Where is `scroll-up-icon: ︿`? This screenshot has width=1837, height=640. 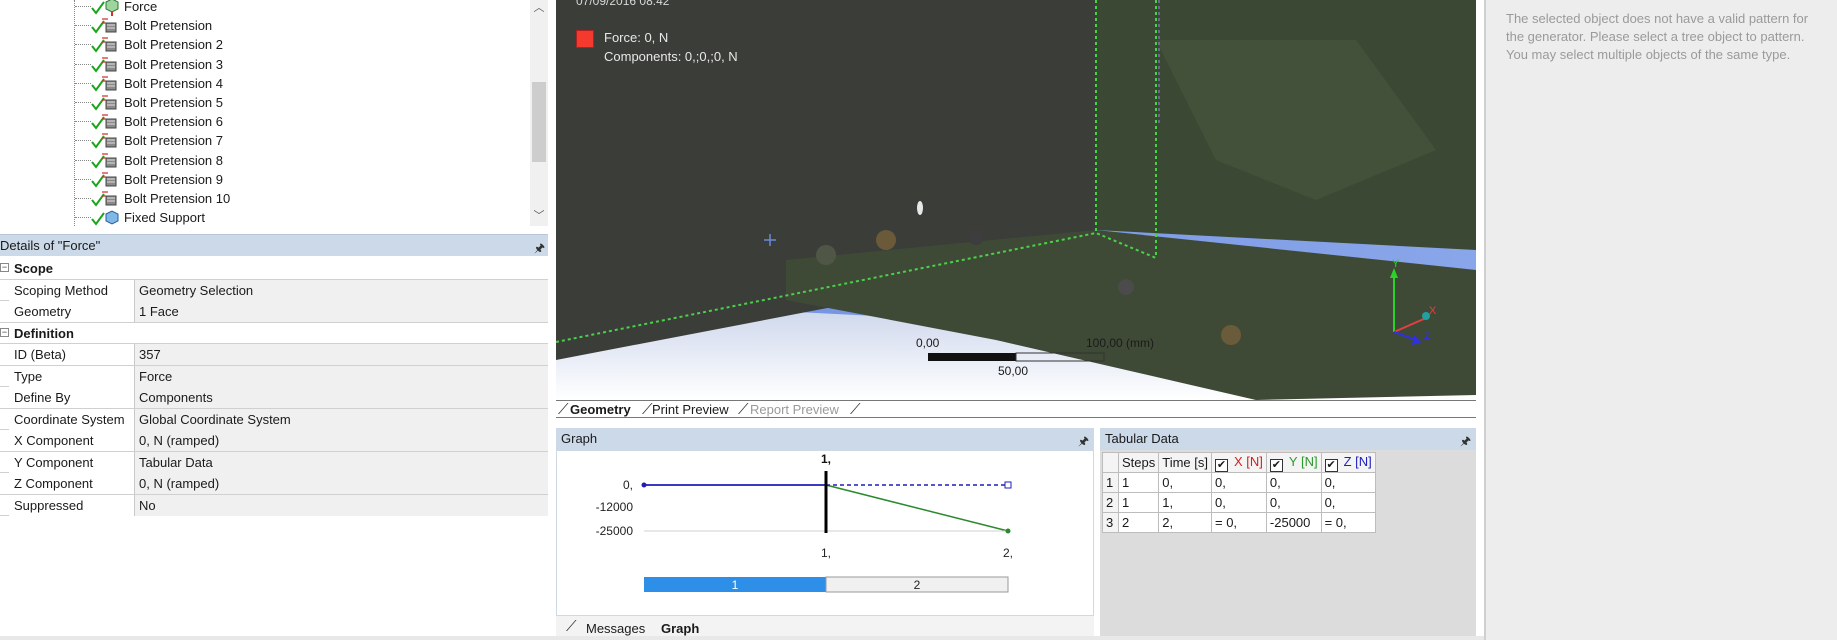
scroll-up-icon: ︿ is located at coordinates (539, 8).